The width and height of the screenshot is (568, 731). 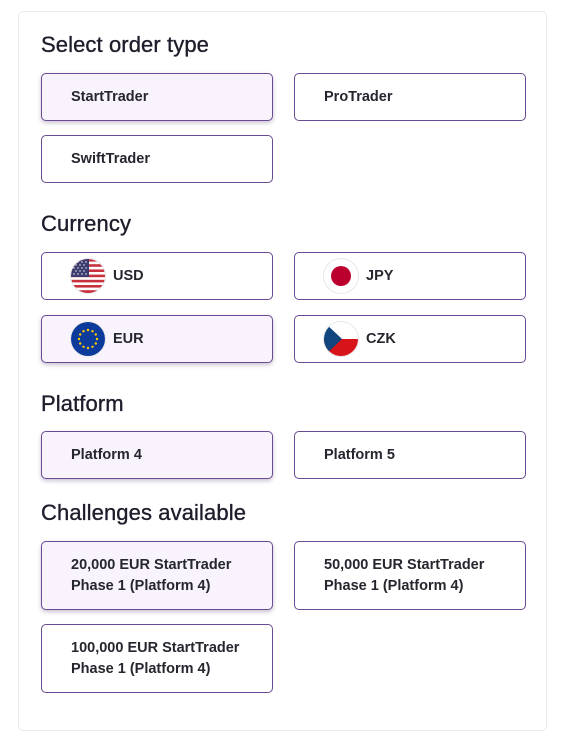 What do you see at coordinates (381, 339) in the screenshot?
I see `option-label: CZK` at bounding box center [381, 339].